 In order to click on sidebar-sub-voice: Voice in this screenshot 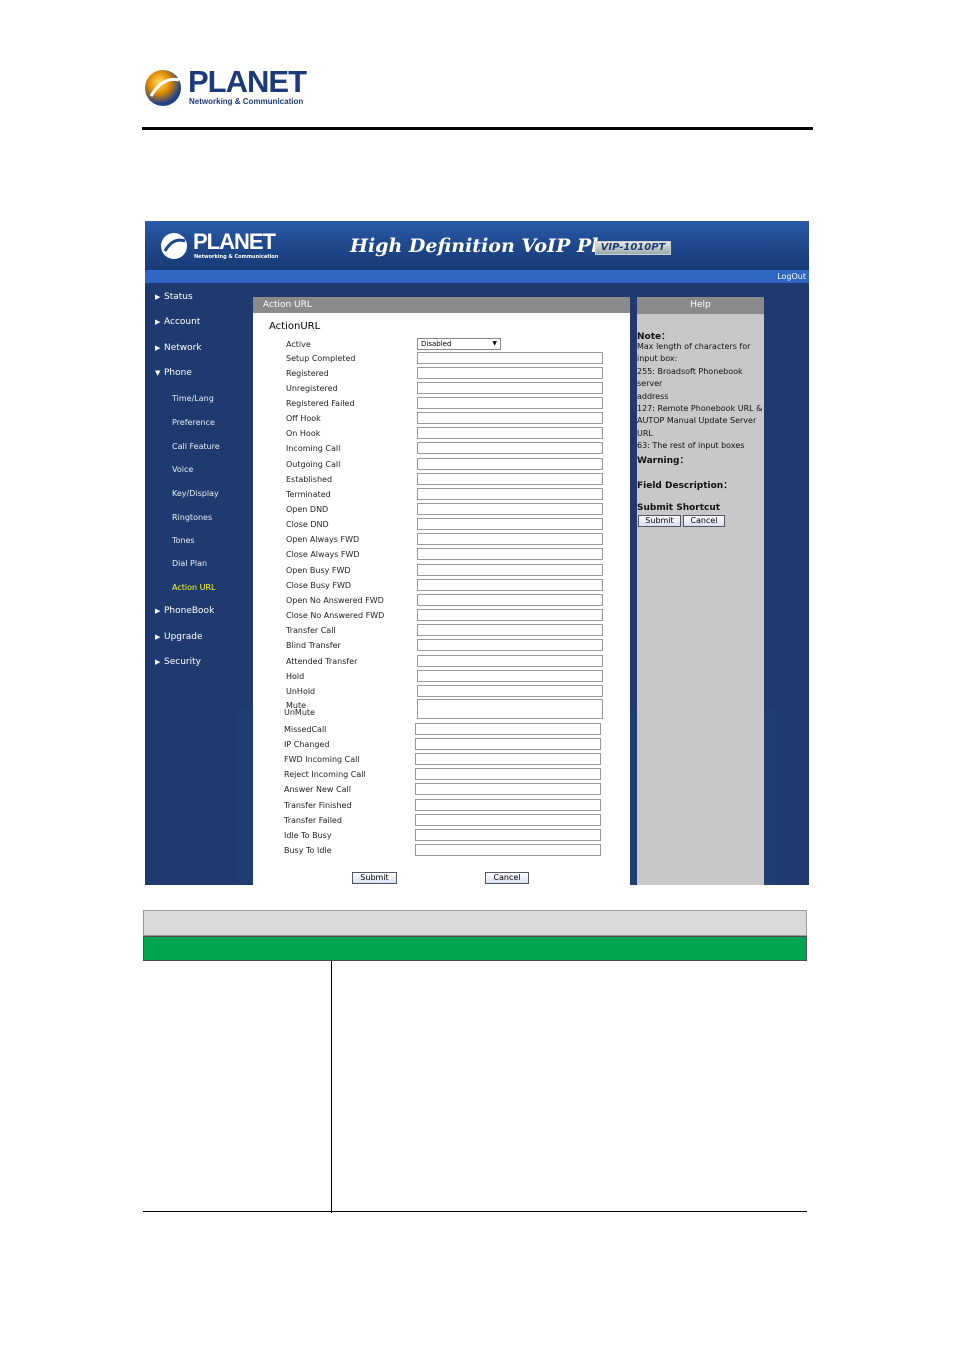, I will do `click(182, 469)`.